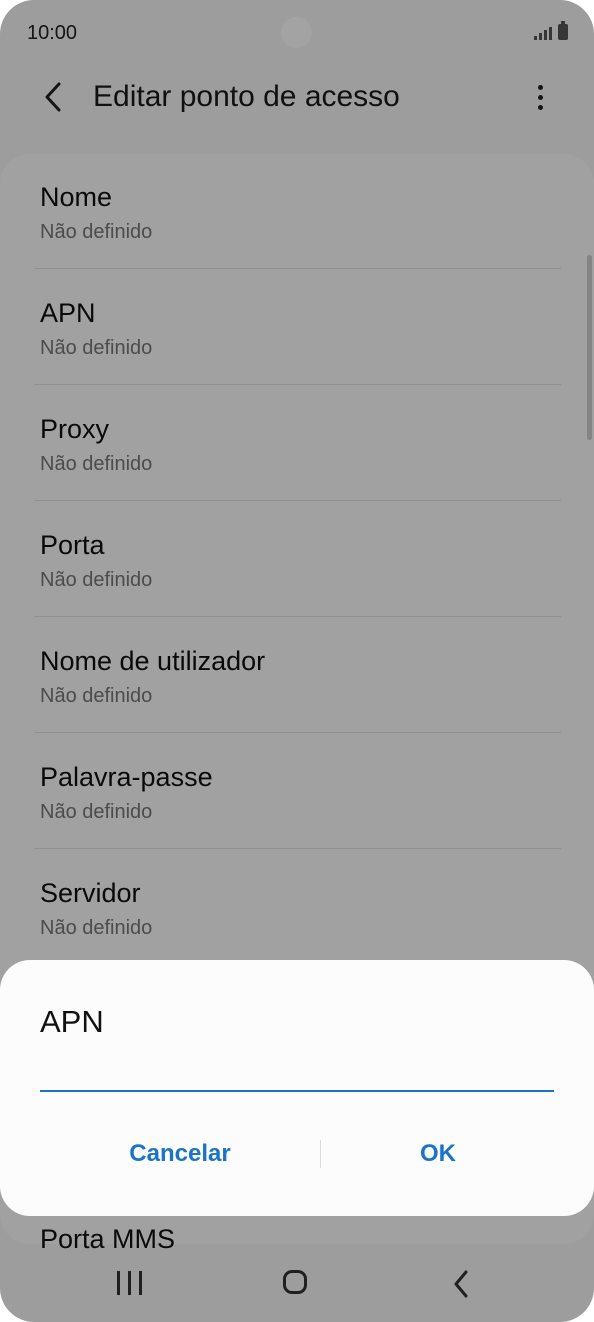  I want to click on ok-button: OK, so click(438, 1154).